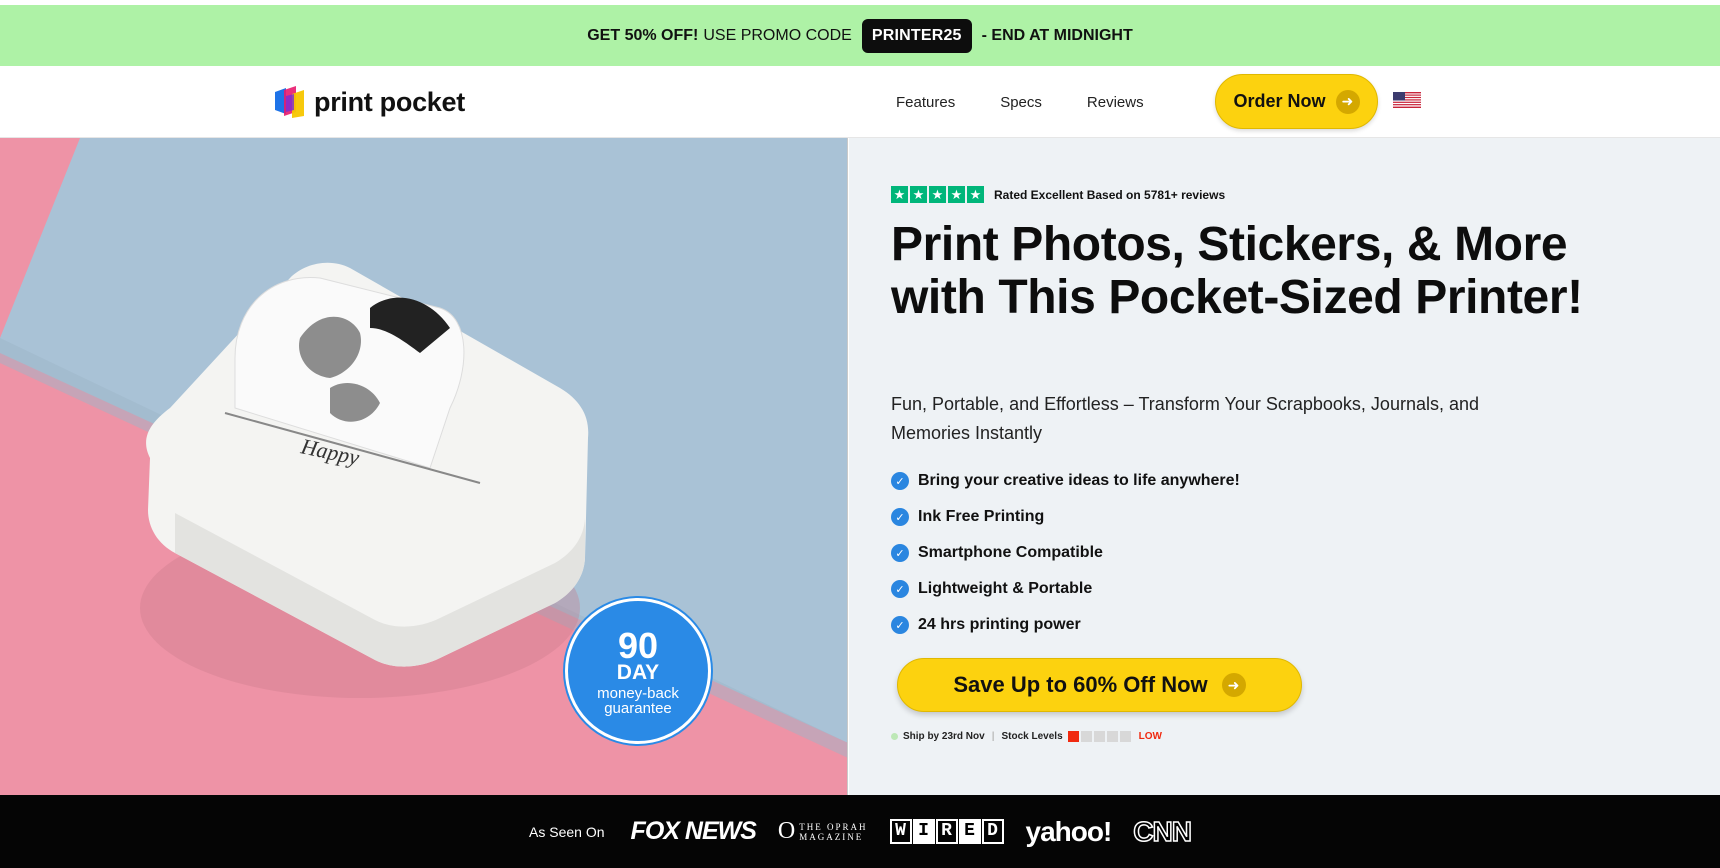 Image resolution: width=1720 pixels, height=868 pixels. What do you see at coordinates (925, 102) in the screenshot?
I see `nav-features: Features` at bounding box center [925, 102].